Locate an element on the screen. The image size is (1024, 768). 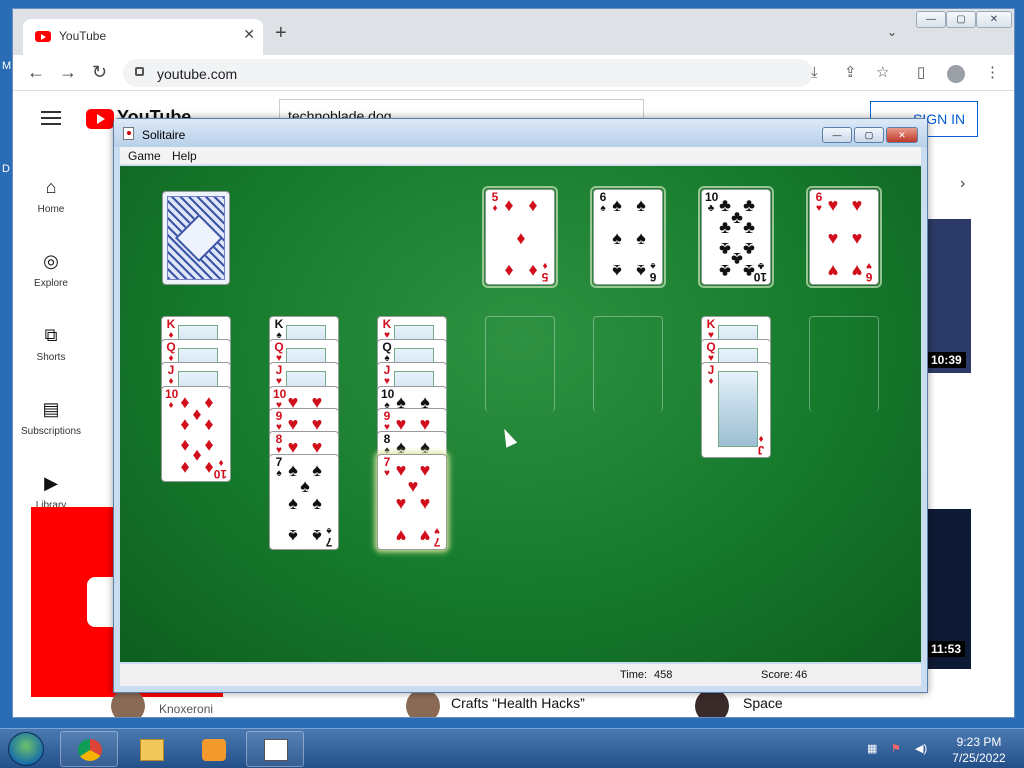
browser-toolbar: ← → ↻ youtube.com ⤓ ⇪ ☆ ▯ ⋮ is located at coordinates (513, 73).